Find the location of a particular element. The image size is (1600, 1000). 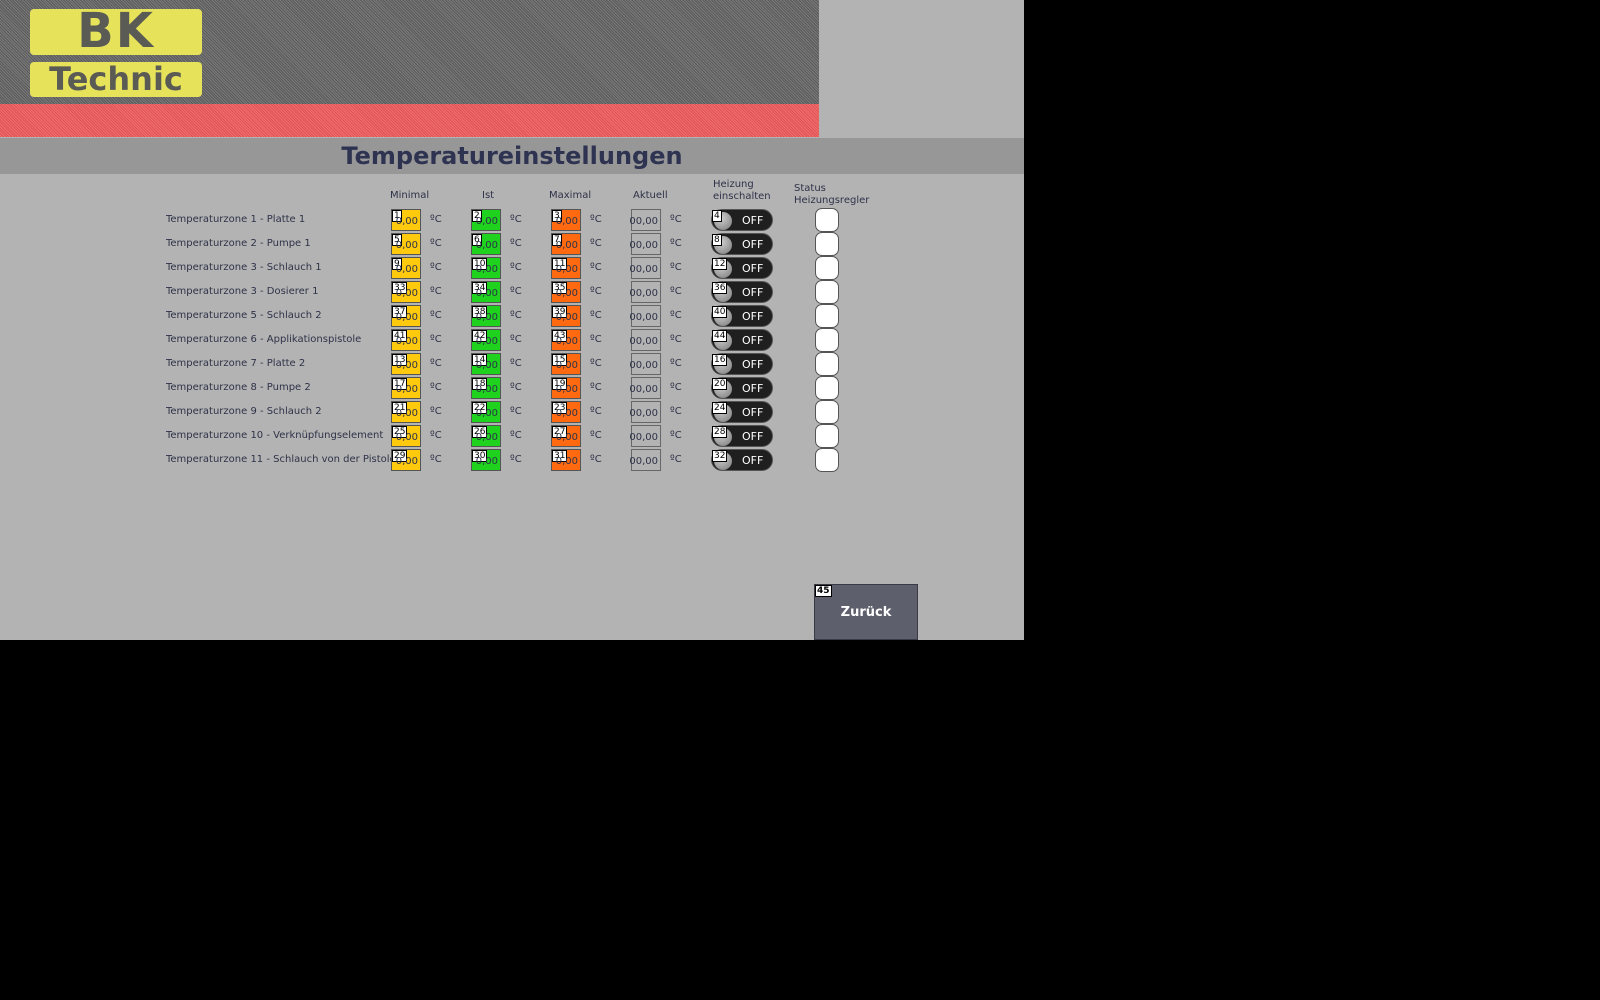

heating-toggle: 44 OFF is located at coordinates (742, 340).